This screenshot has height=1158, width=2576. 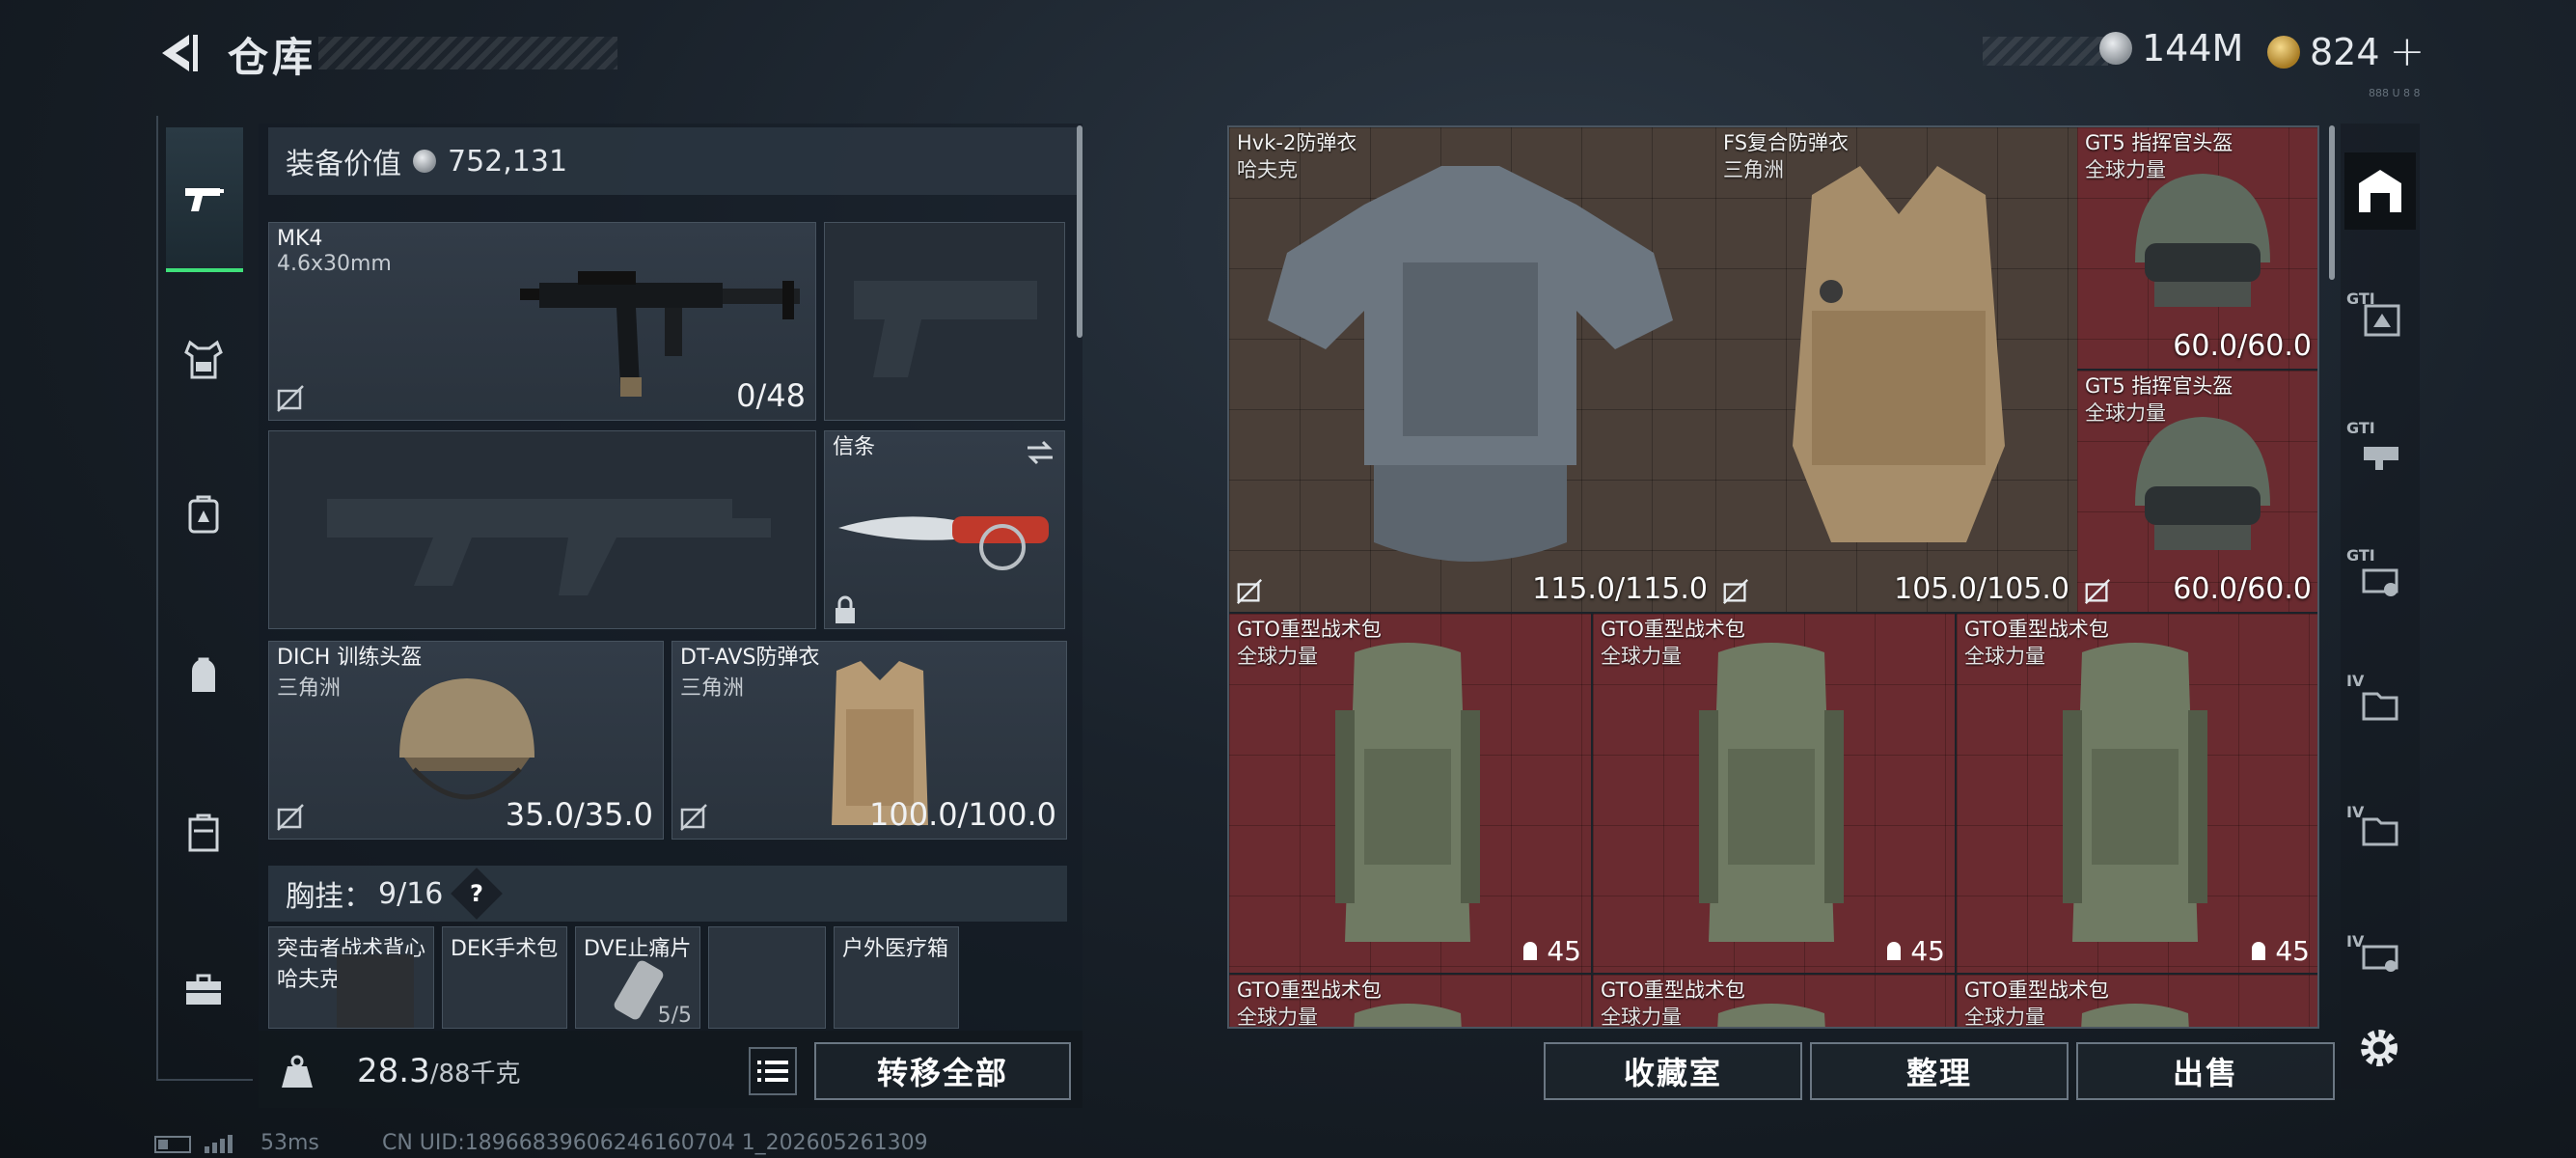 I want to click on ping-readout: 53ms, so click(x=290, y=1143).